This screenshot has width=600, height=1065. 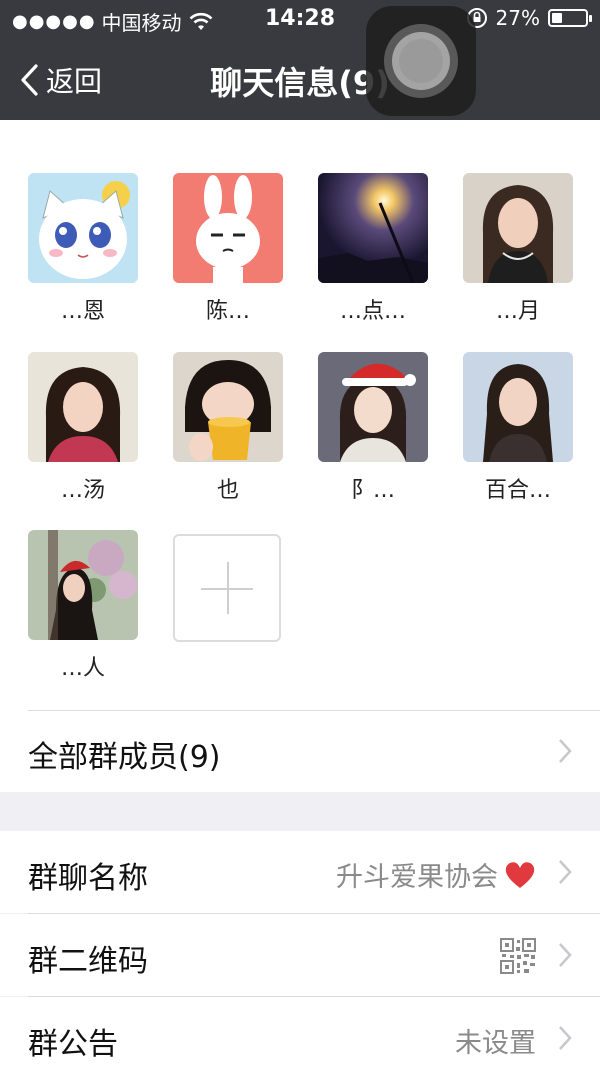 I want to click on group-qr-code-row: 群二维码, so click(x=300, y=955).